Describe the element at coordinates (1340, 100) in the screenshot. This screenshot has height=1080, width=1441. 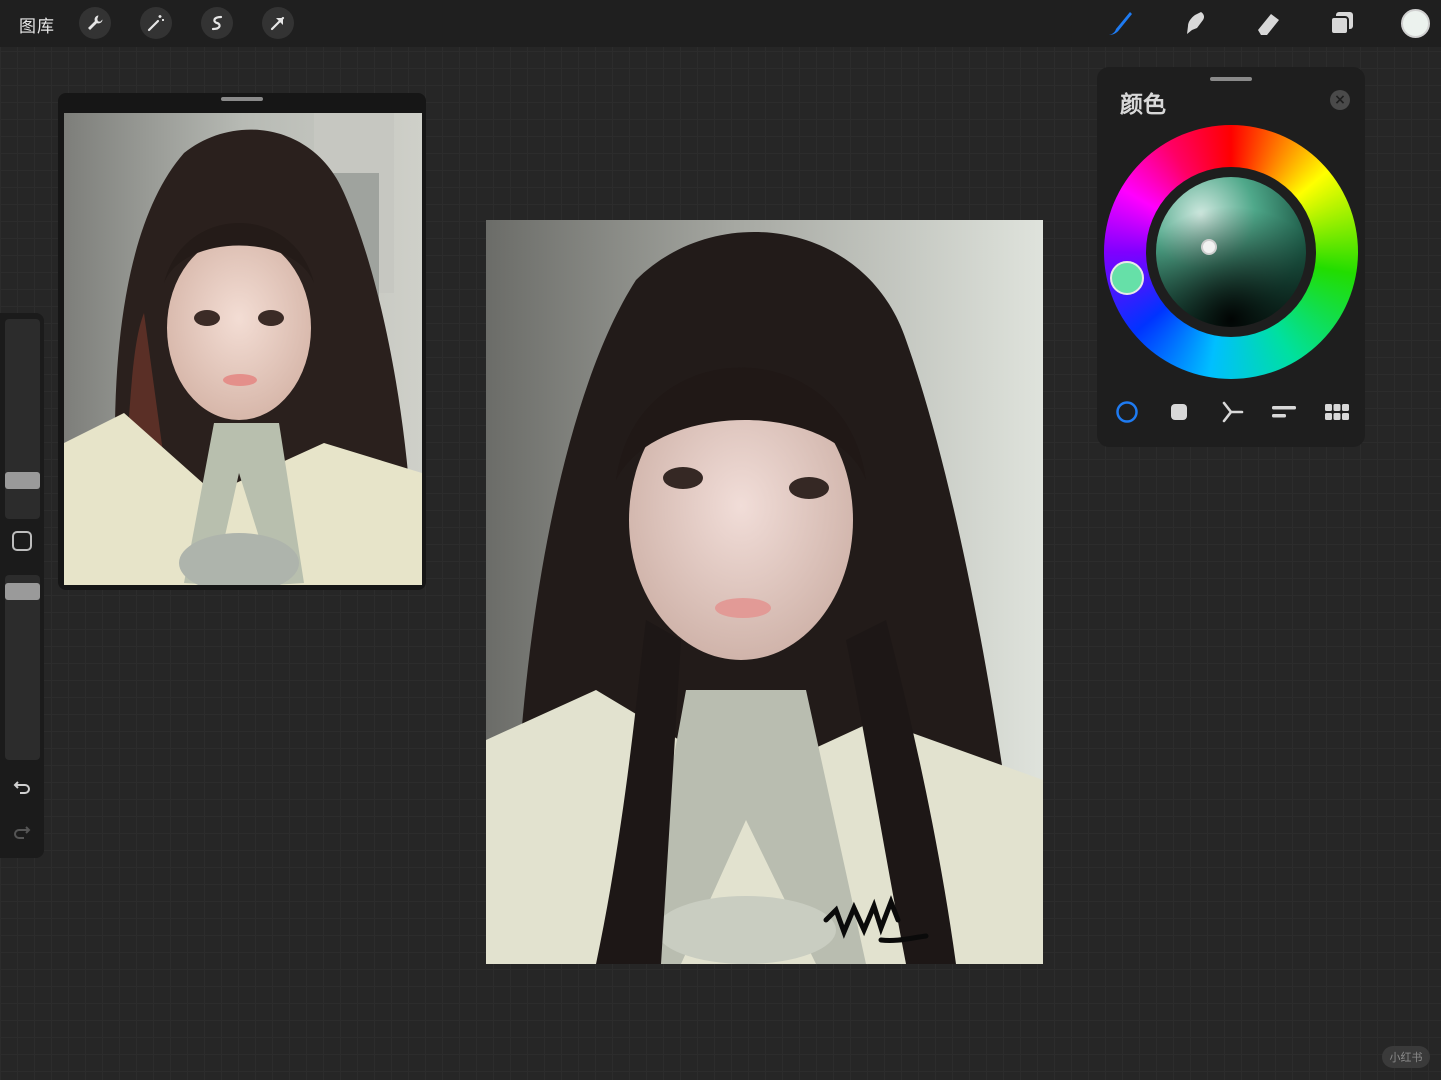
I see `close-icon: ×` at that location.